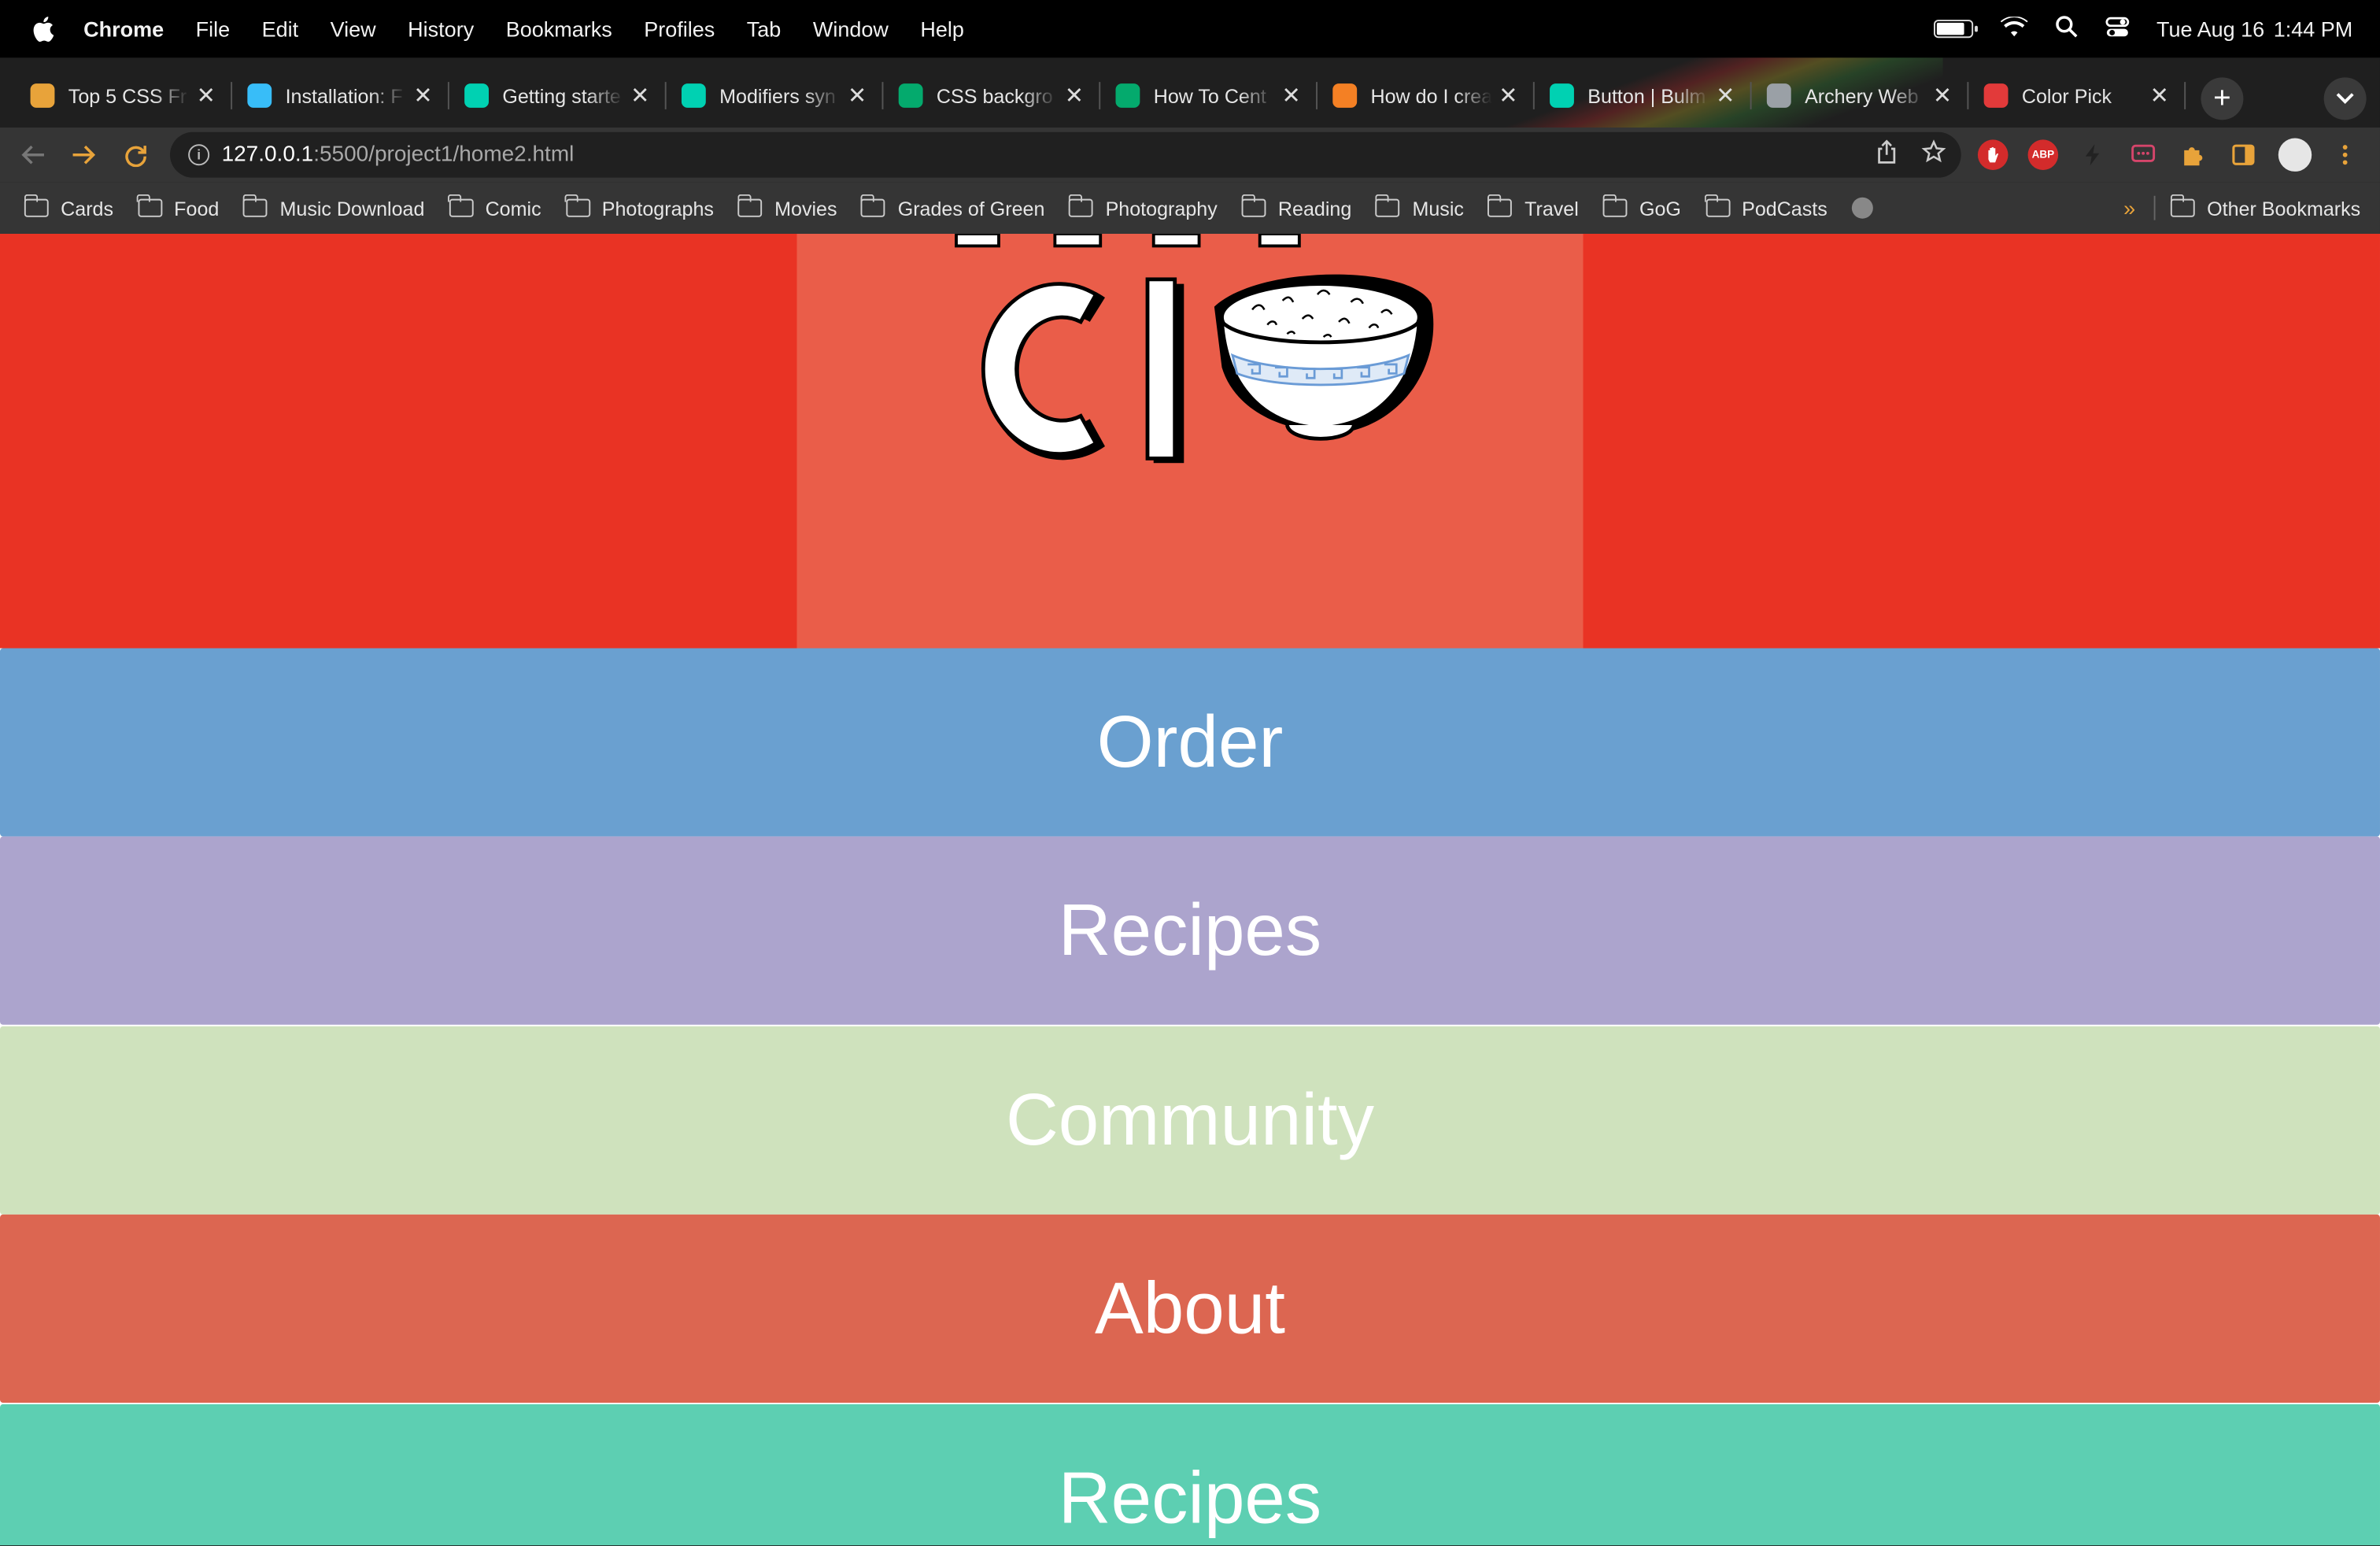 This screenshot has height=1546, width=2380. What do you see at coordinates (1426, 96) in the screenshot?
I see `browser-tab: How do I crea ✕` at bounding box center [1426, 96].